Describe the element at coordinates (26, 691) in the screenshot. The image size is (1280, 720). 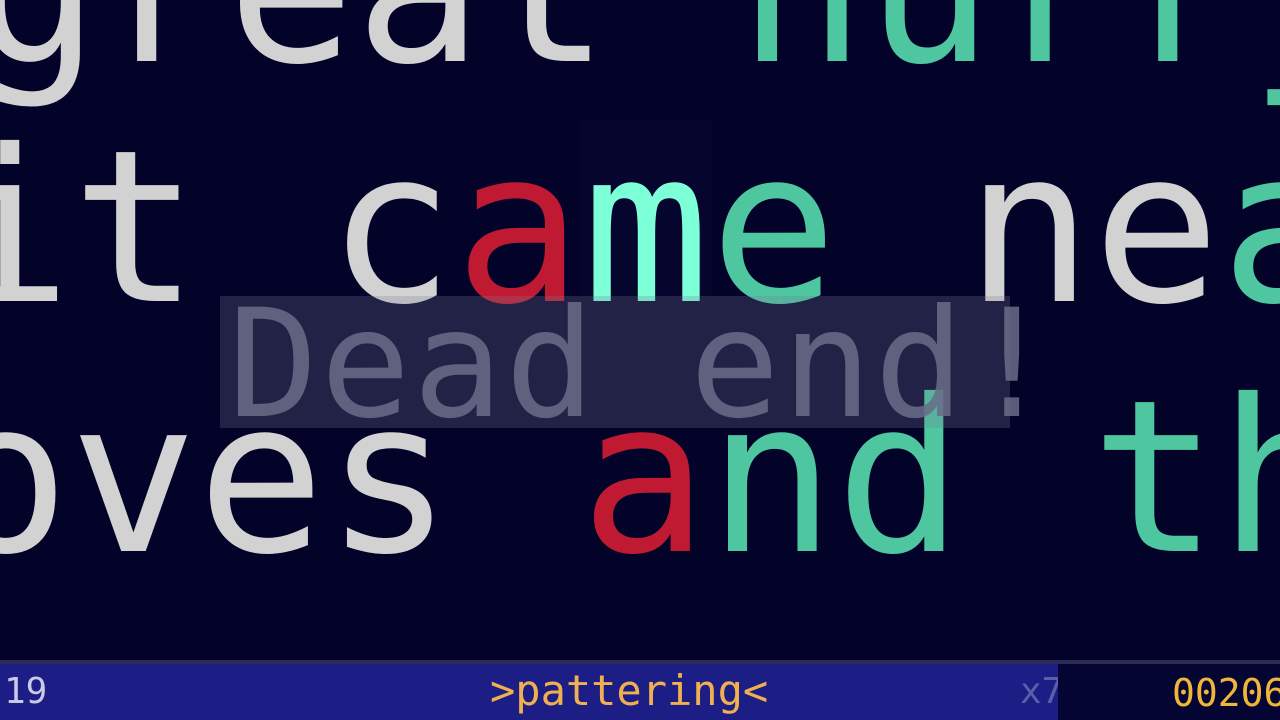
I see `hud-counter: 19` at that location.